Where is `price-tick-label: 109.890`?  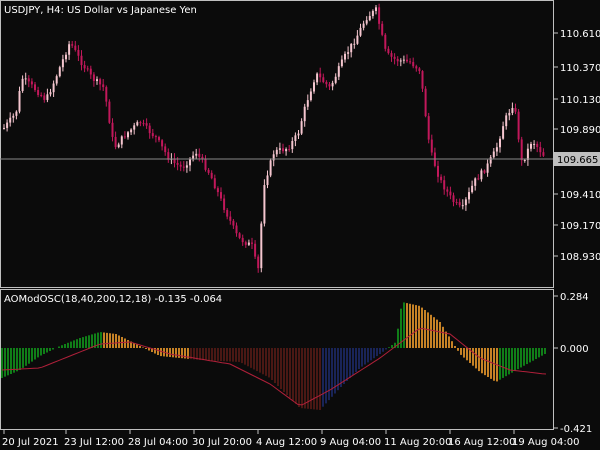 price-tick-label: 109.890 is located at coordinates (580, 130).